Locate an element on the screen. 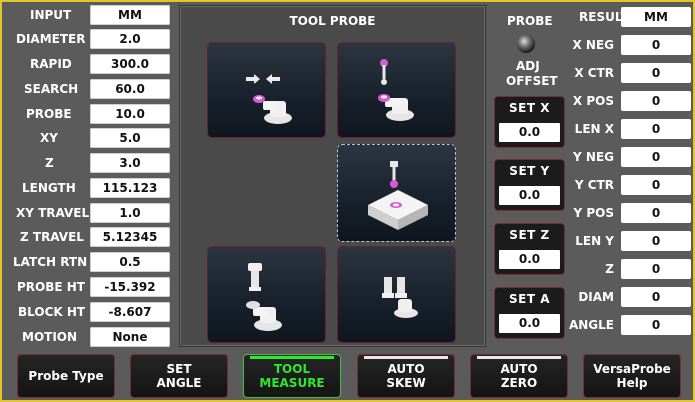  set-angle-label: SET ANGLE is located at coordinates (179, 376).